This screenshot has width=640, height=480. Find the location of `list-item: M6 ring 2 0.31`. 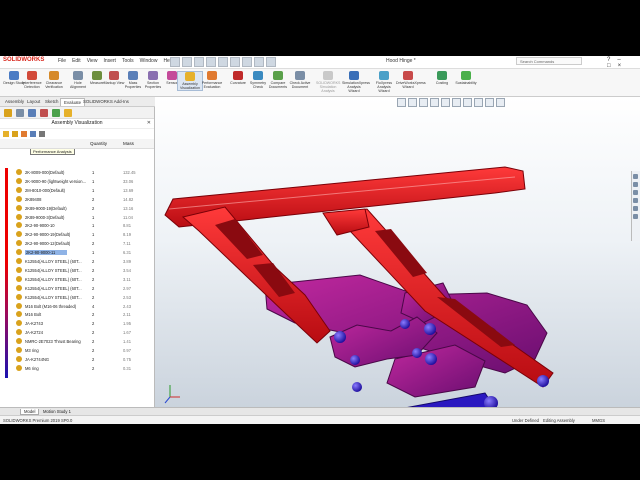

list-item: M6 ring 2 0.31 is located at coordinates (85, 368).